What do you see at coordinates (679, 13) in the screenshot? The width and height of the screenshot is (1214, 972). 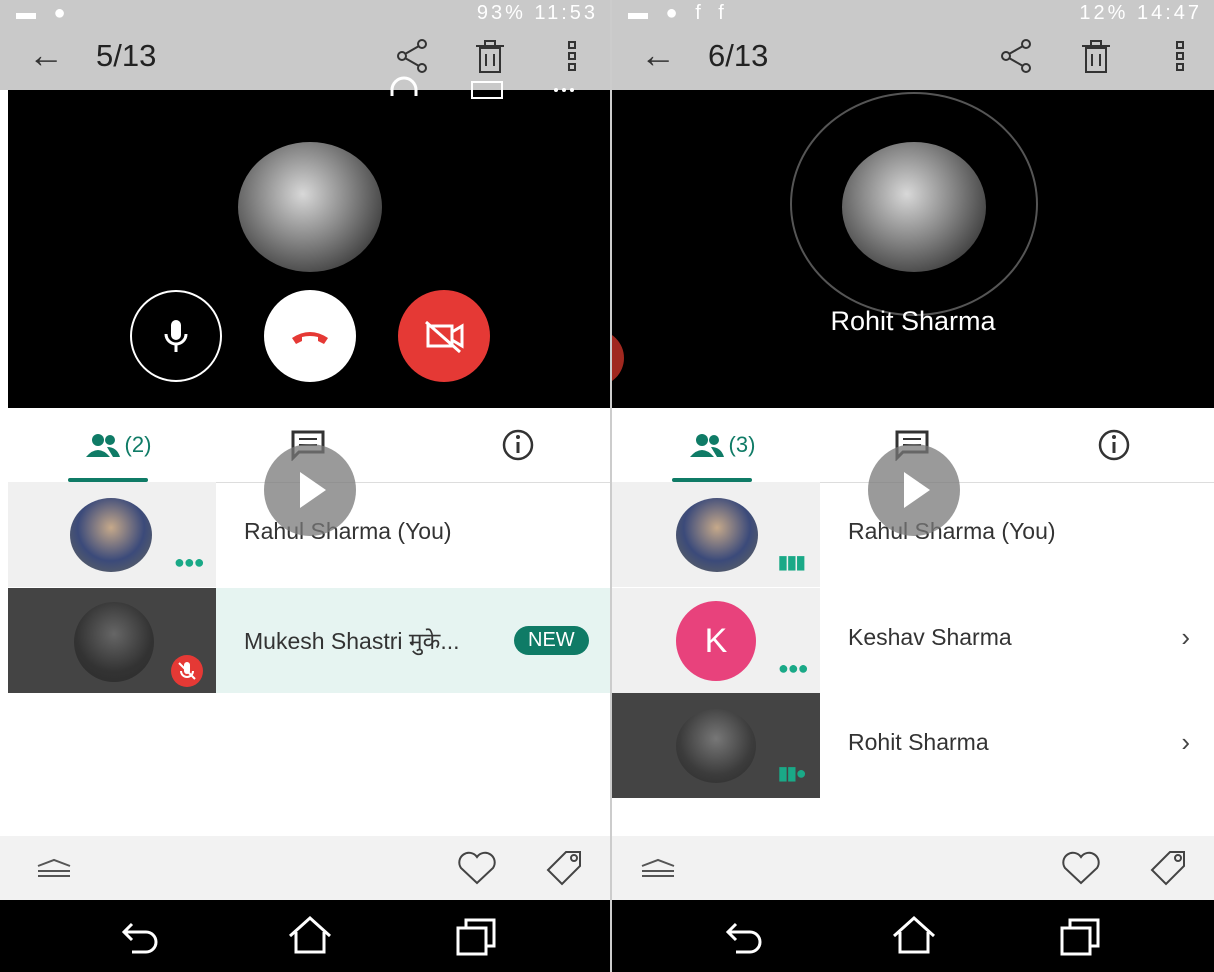 I see `status-icons: ▬ ● f f` at bounding box center [679, 13].